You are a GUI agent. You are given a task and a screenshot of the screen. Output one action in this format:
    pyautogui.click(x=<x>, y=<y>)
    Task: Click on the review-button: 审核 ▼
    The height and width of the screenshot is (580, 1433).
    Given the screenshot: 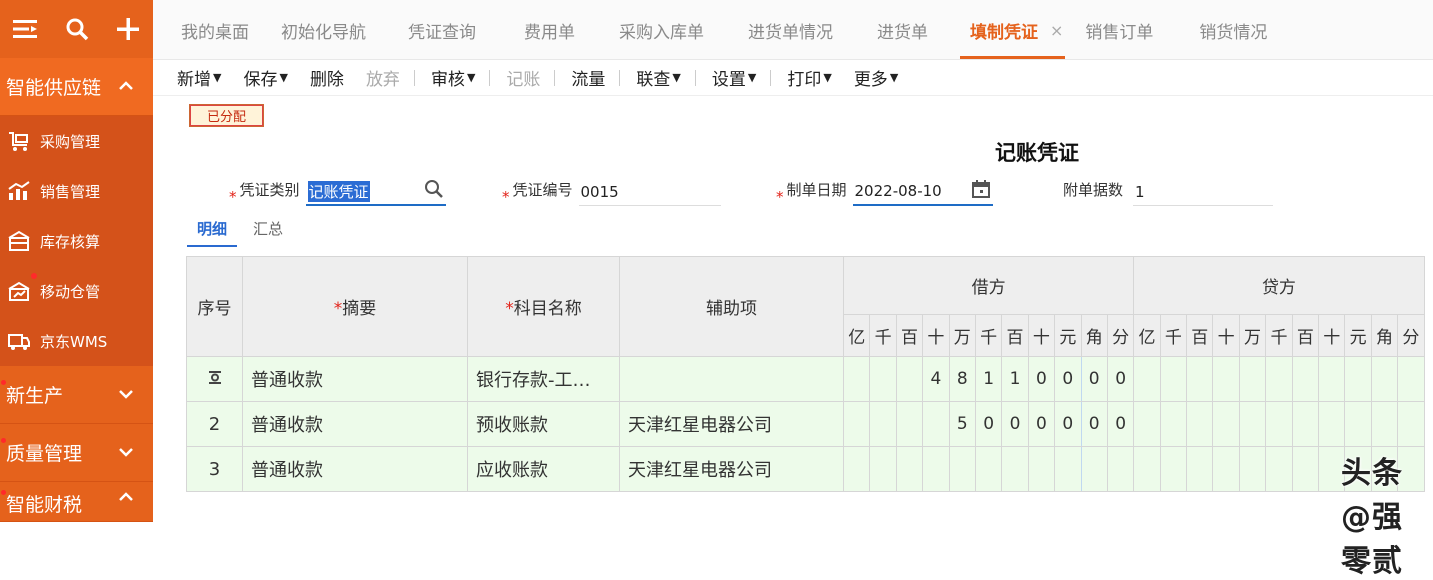 What is the action you would take?
    pyautogui.click(x=453, y=77)
    